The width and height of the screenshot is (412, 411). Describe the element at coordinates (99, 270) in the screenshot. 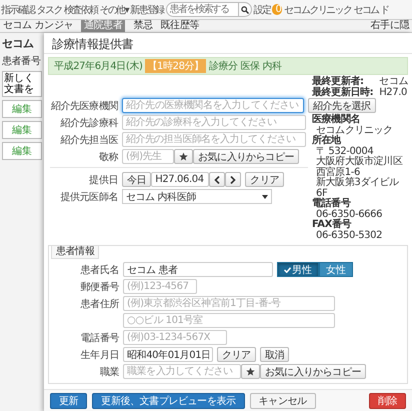

I see `field-label: 患者氏名` at that location.